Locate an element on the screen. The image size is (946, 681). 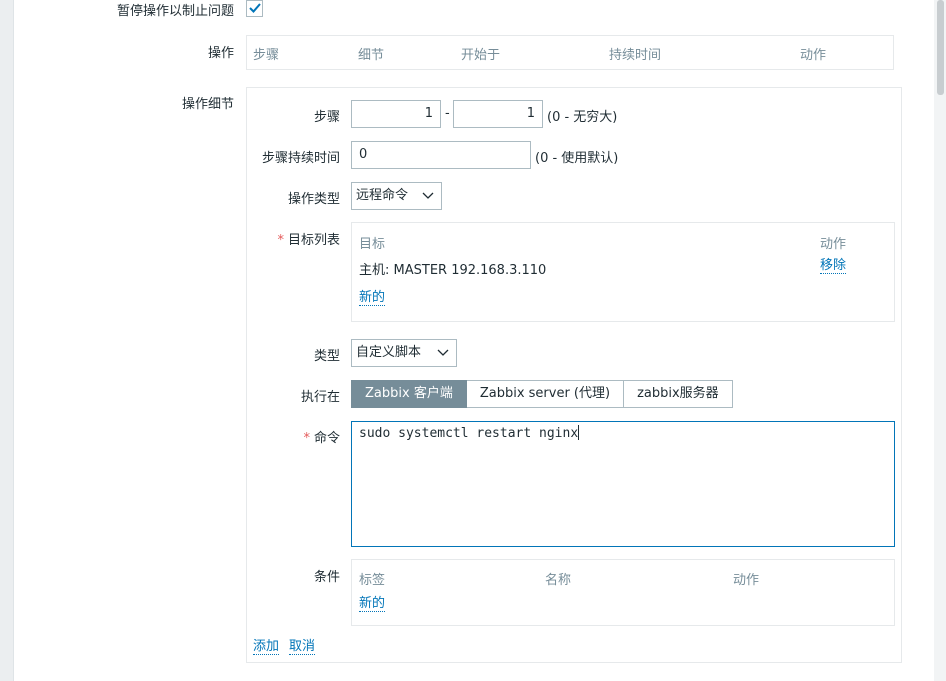
operations-label: 操作 is located at coordinates (220, 53).